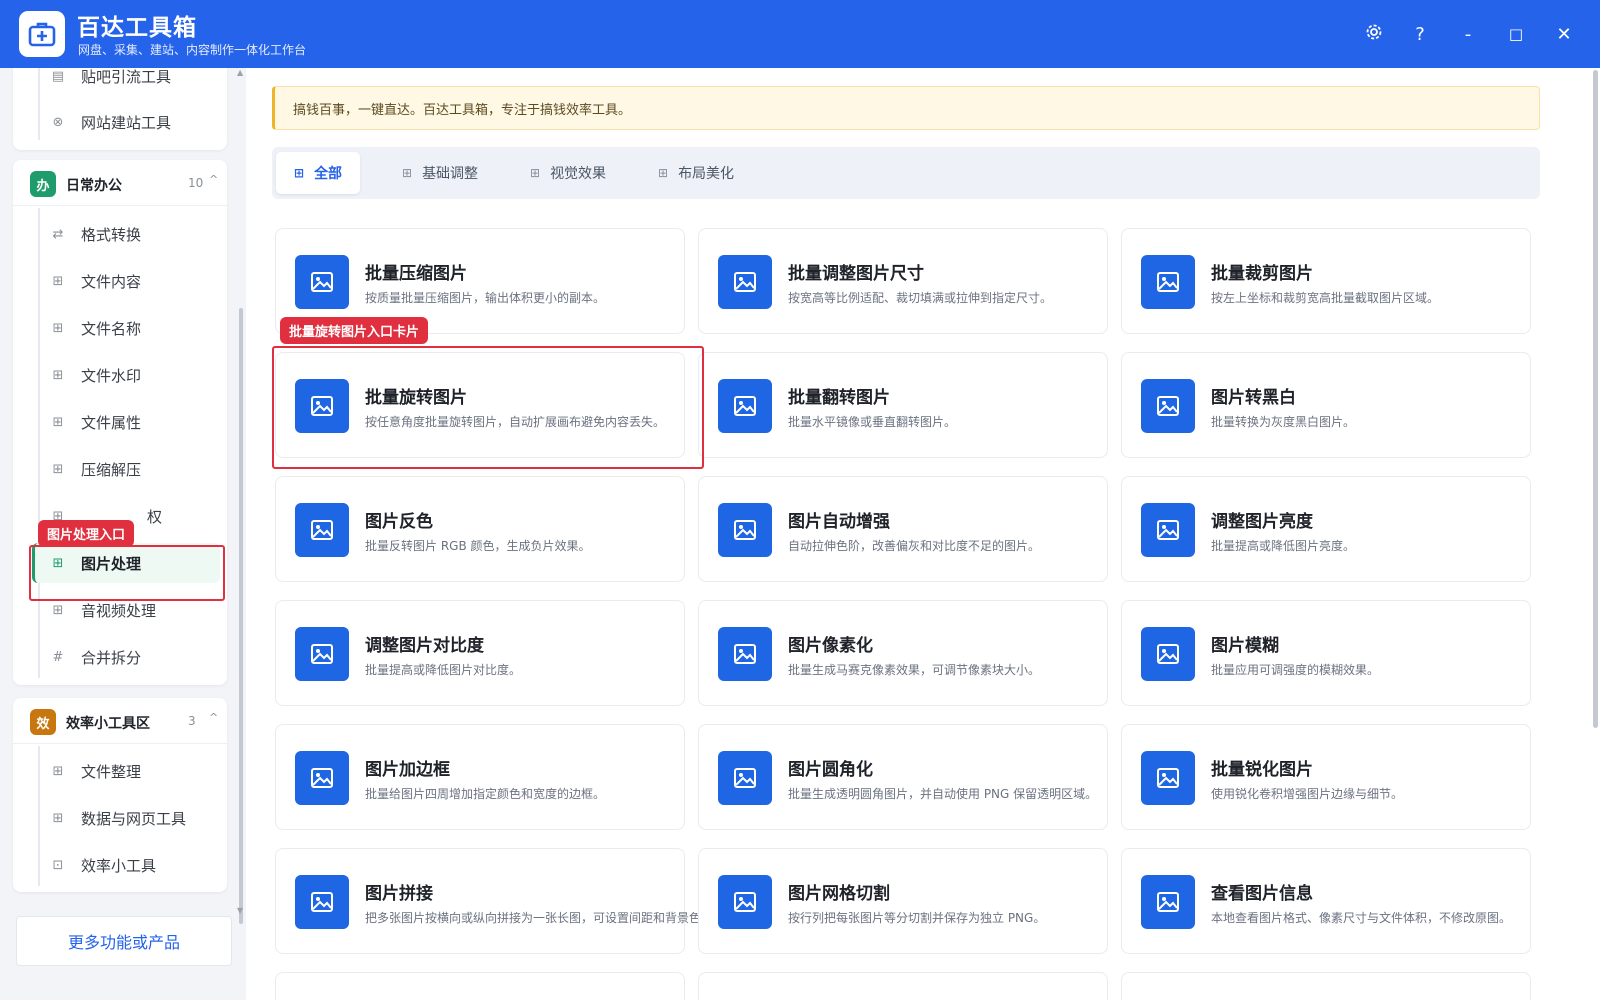 The image size is (1600, 1000). Describe the element at coordinates (407, 770) in the screenshot. I see `tool-card-title: 图片加边框` at that location.